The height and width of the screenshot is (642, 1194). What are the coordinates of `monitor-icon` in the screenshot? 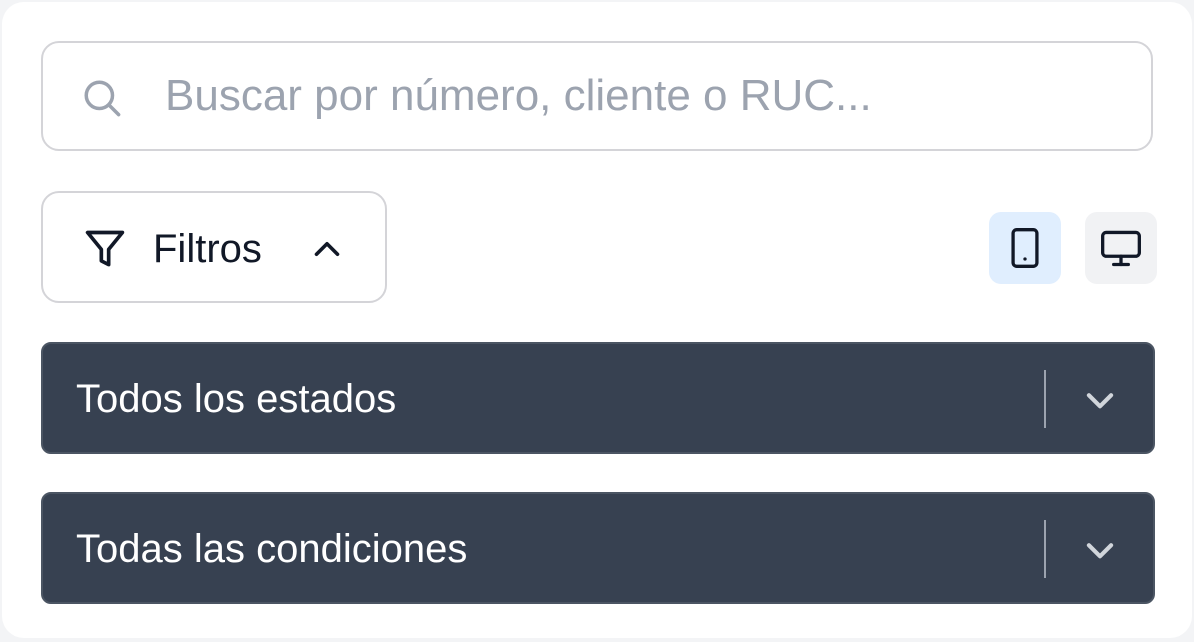 It's located at (1121, 248).